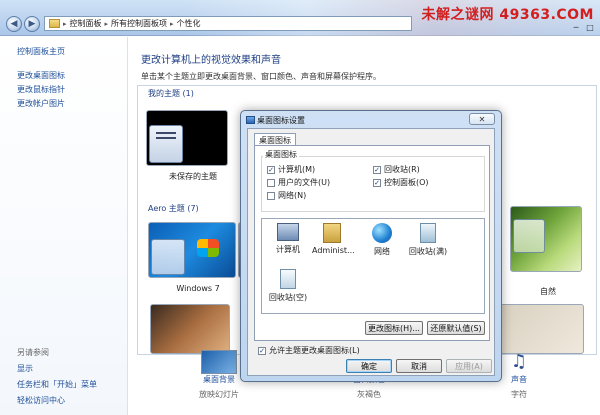 The height and width of the screenshot is (415, 600). I want to click on ok-button: 确定, so click(369, 366).